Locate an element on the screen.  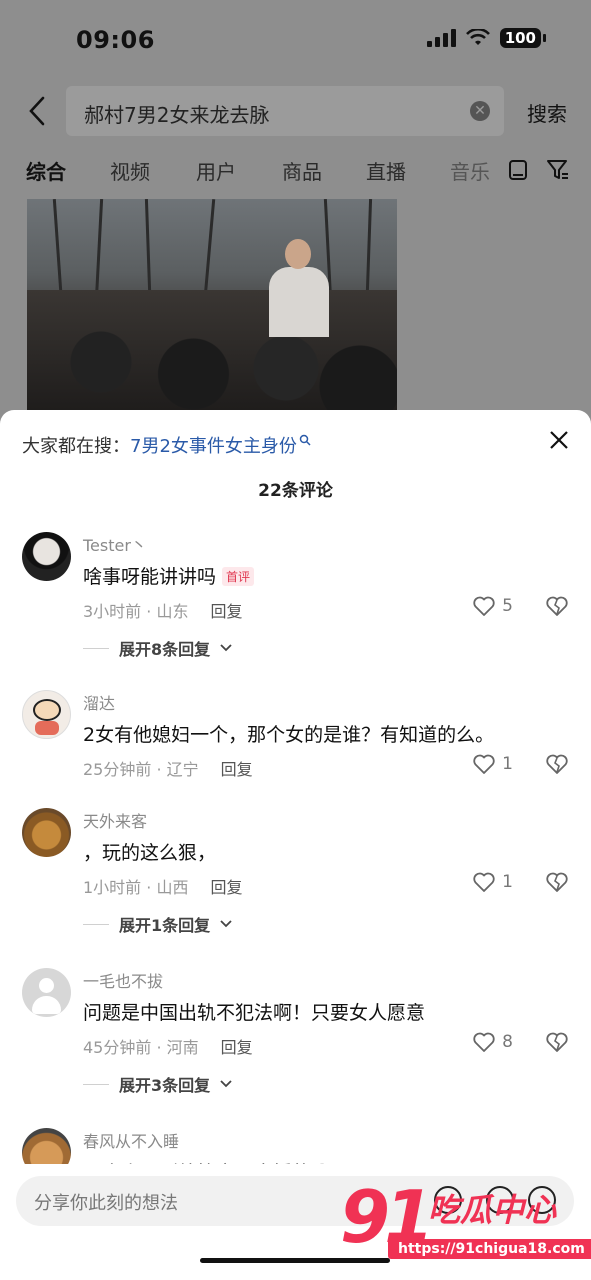
expand-replies-label: 展开3条回复 is located at coordinates (165, 1085).